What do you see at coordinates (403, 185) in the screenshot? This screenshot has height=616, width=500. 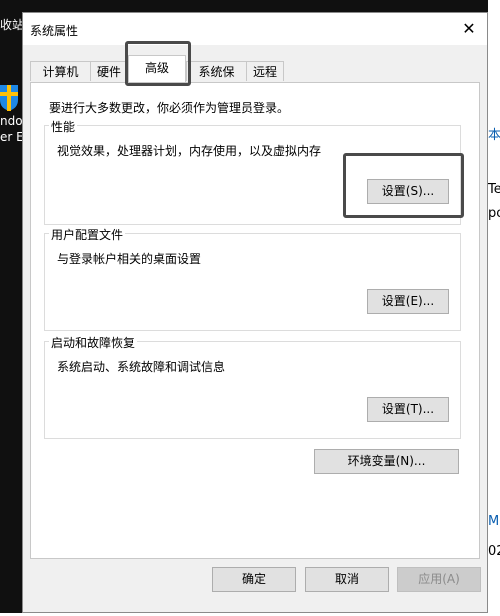 I see `performance-settings-highlight` at bounding box center [403, 185].